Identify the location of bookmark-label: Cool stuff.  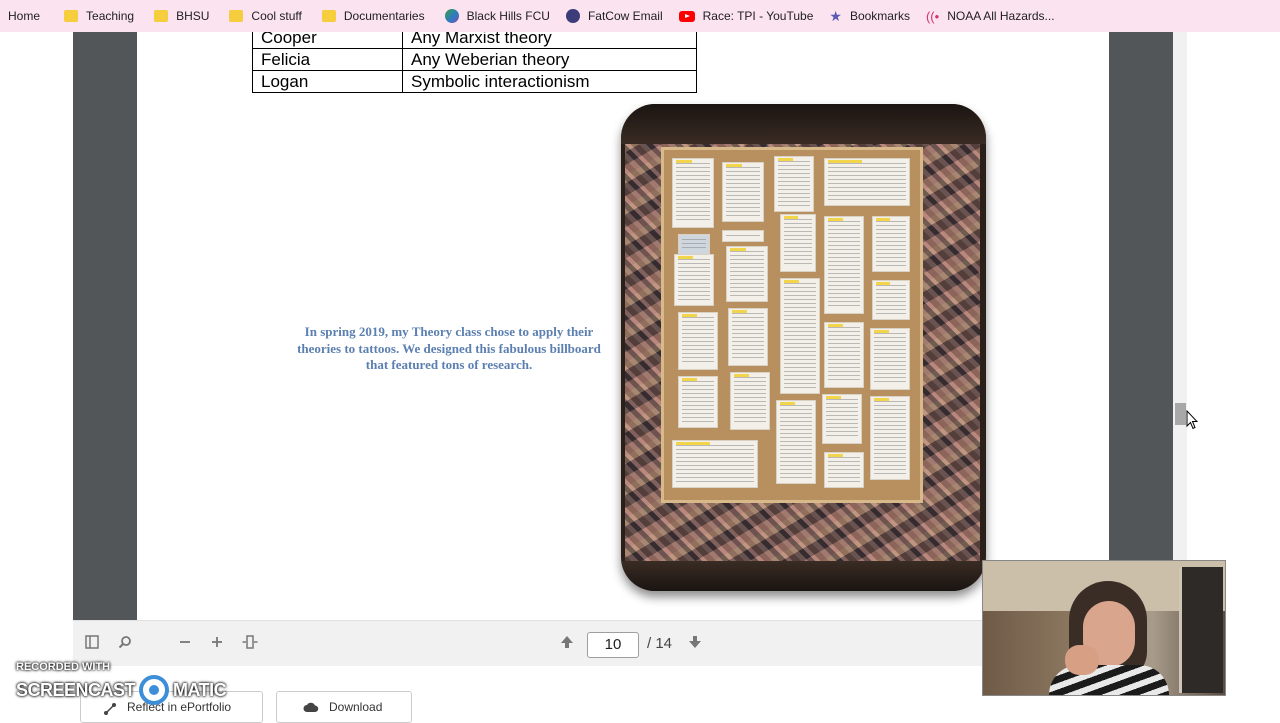
(276, 16).